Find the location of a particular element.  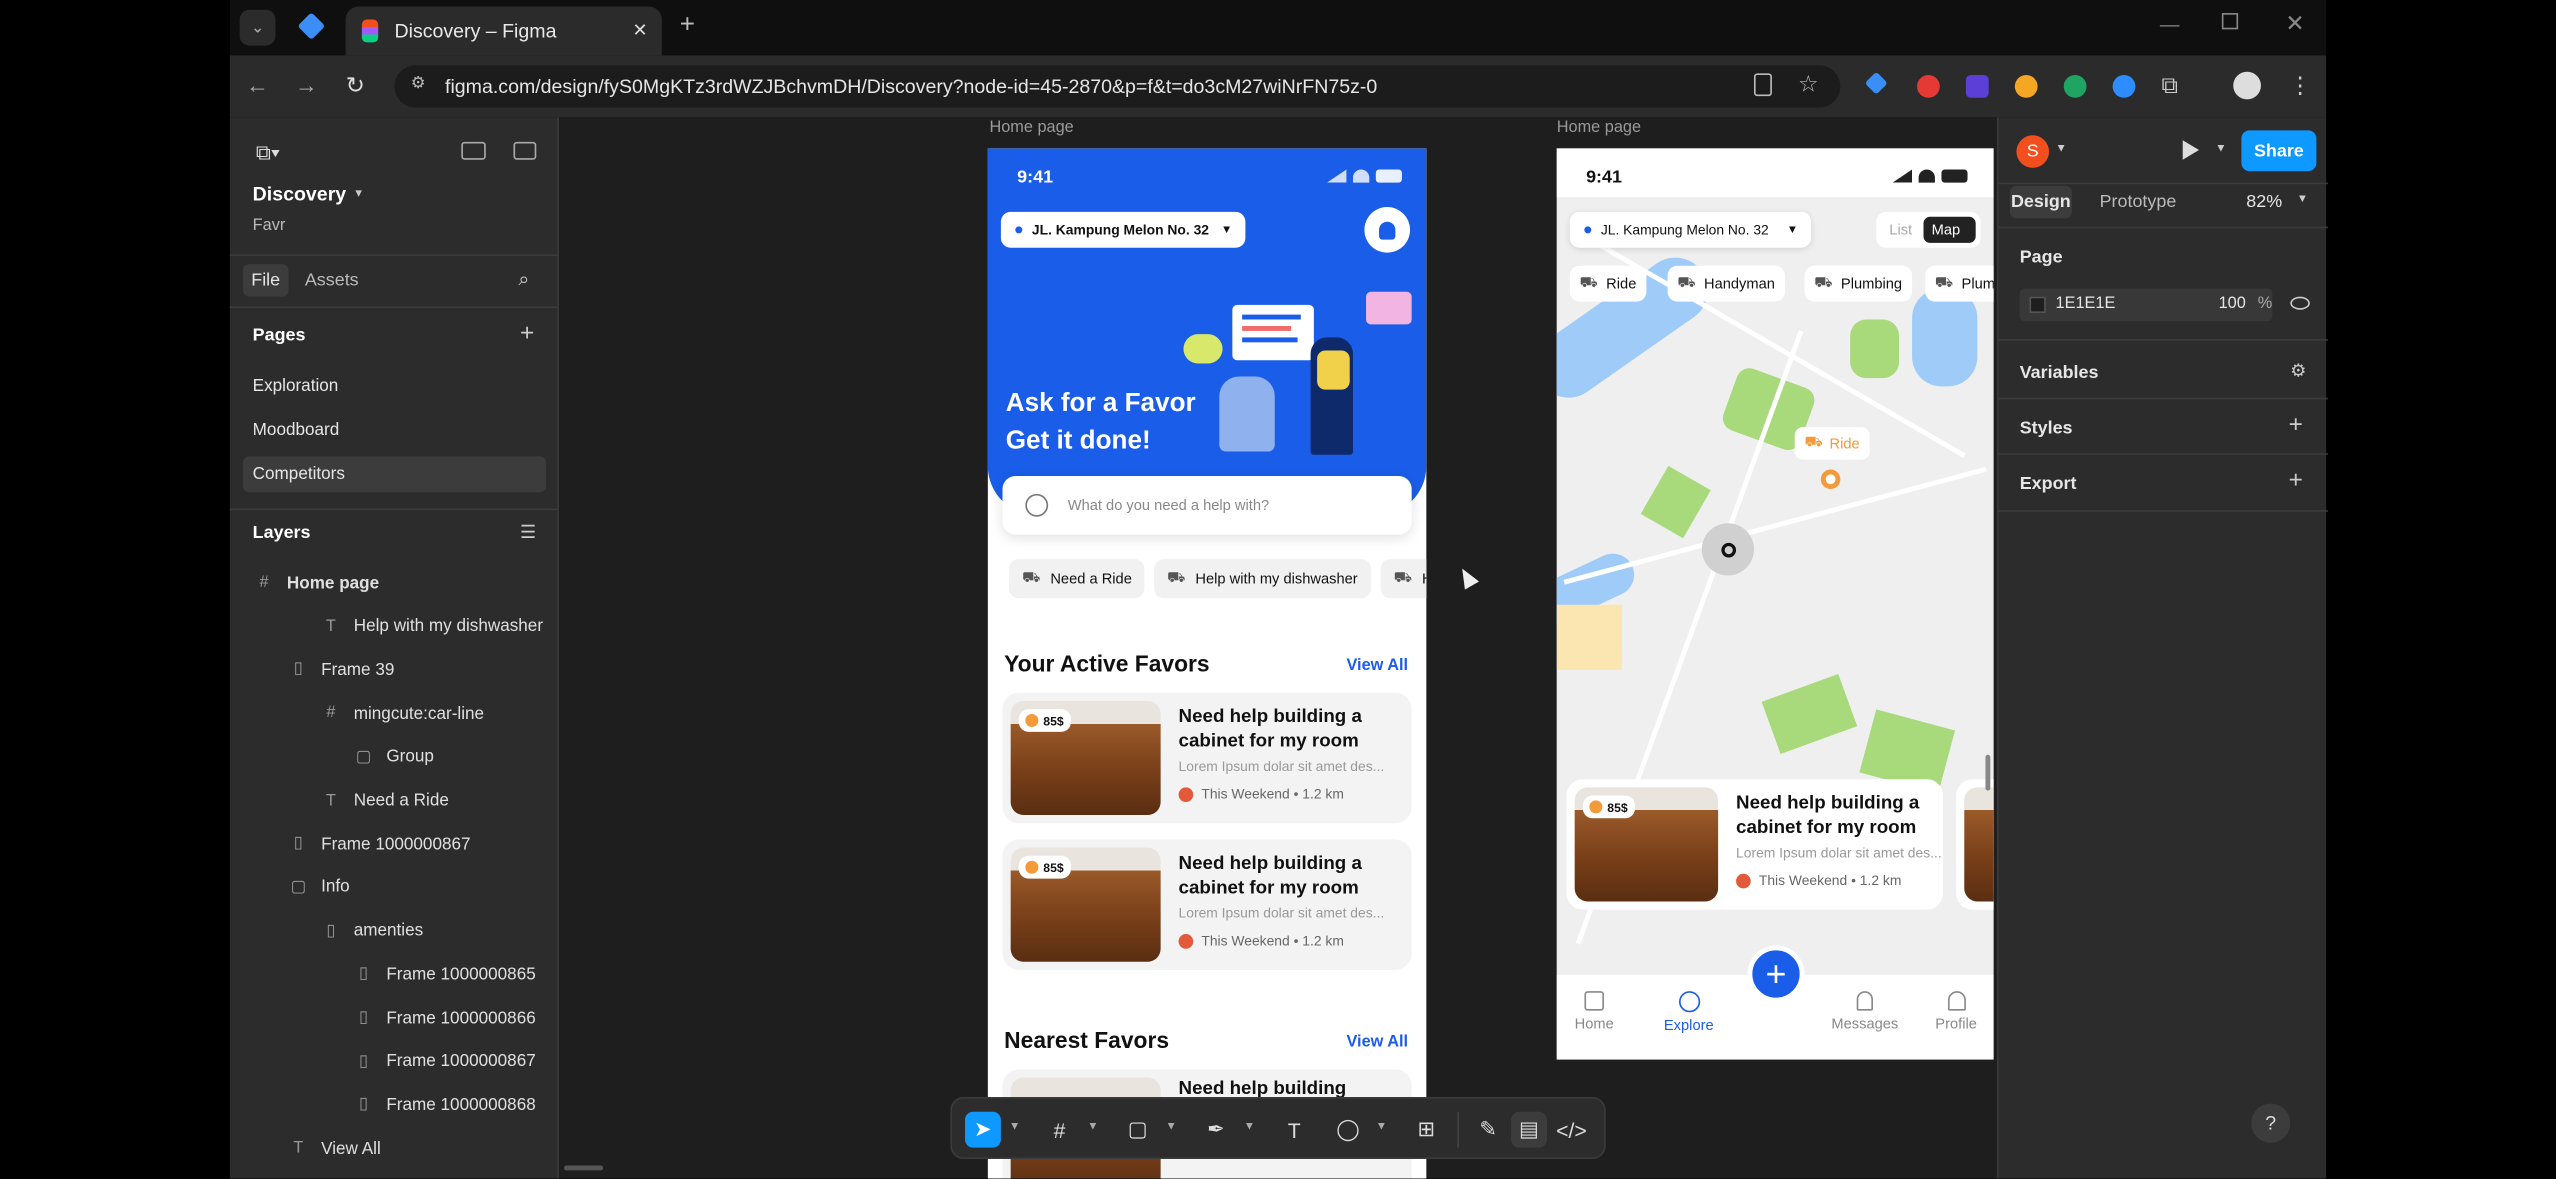

add-page-icon: + is located at coordinates (527, 333).